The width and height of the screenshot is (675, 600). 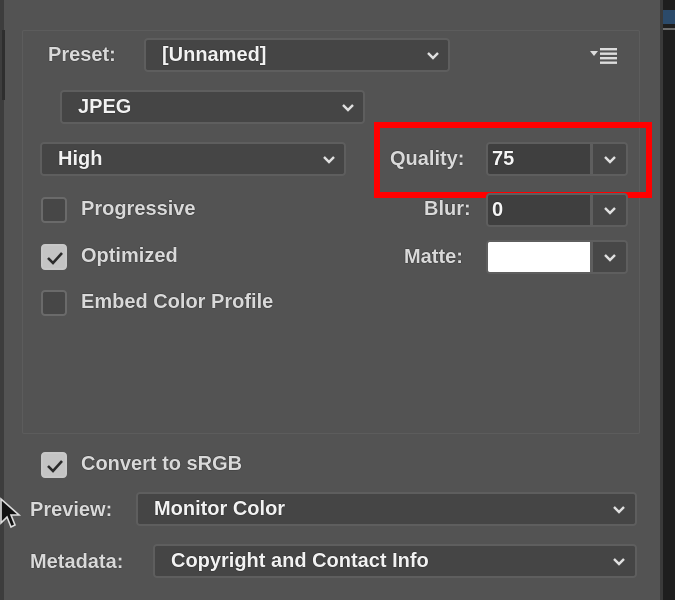 What do you see at coordinates (297, 55) in the screenshot?
I see `preset-select: [Unnamed]` at bounding box center [297, 55].